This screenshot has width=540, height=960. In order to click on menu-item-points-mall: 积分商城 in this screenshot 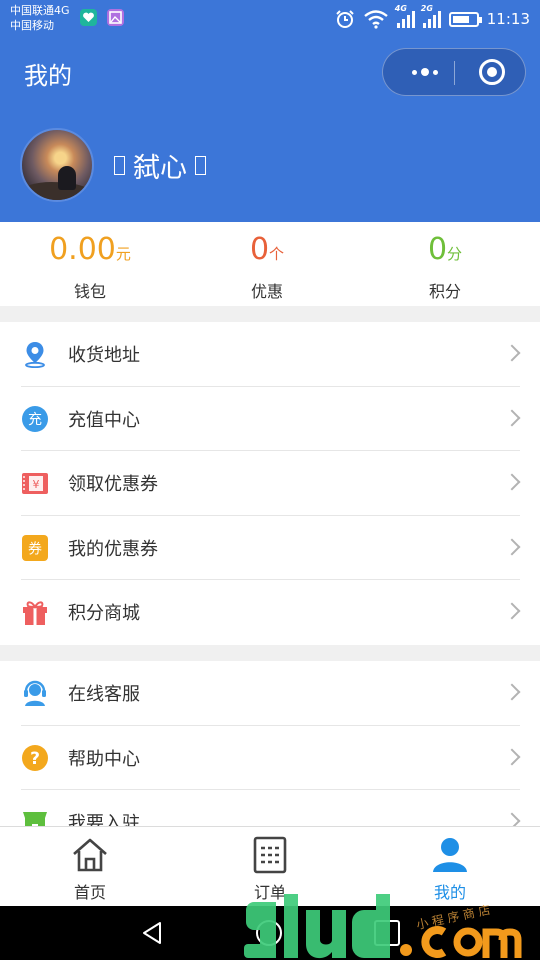, I will do `click(270, 612)`.